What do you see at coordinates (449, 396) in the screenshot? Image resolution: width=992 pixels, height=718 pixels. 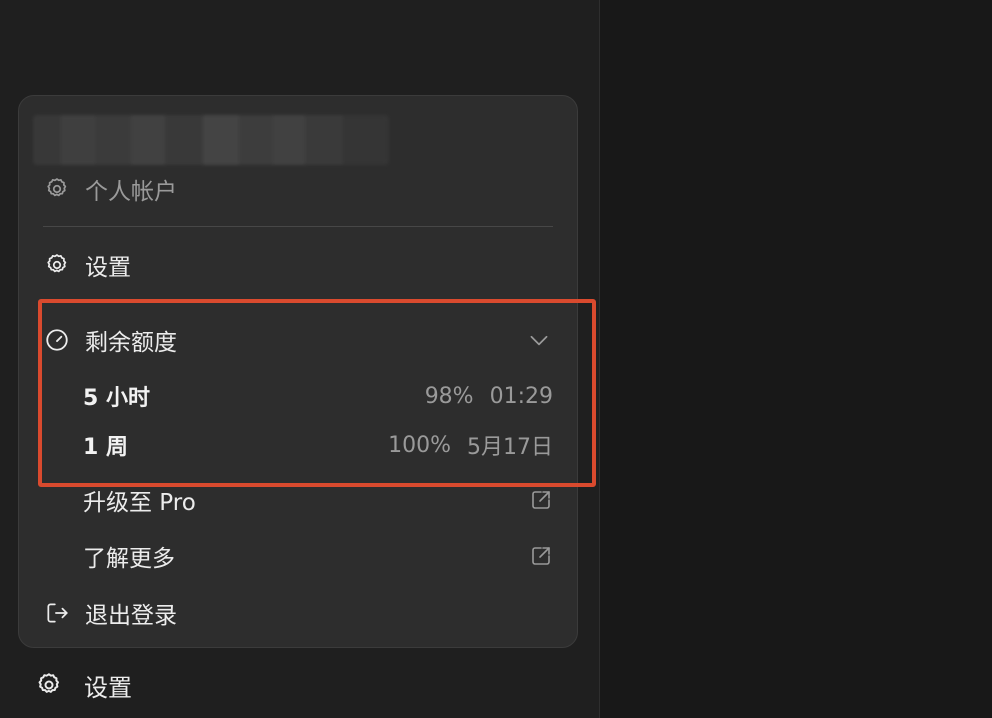 I see `quota-row-percent: 98%` at bounding box center [449, 396].